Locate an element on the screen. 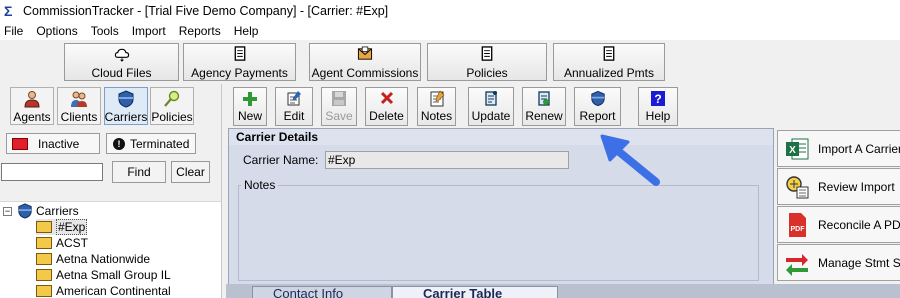  clients-nav-label: Clients is located at coordinates (79, 117).